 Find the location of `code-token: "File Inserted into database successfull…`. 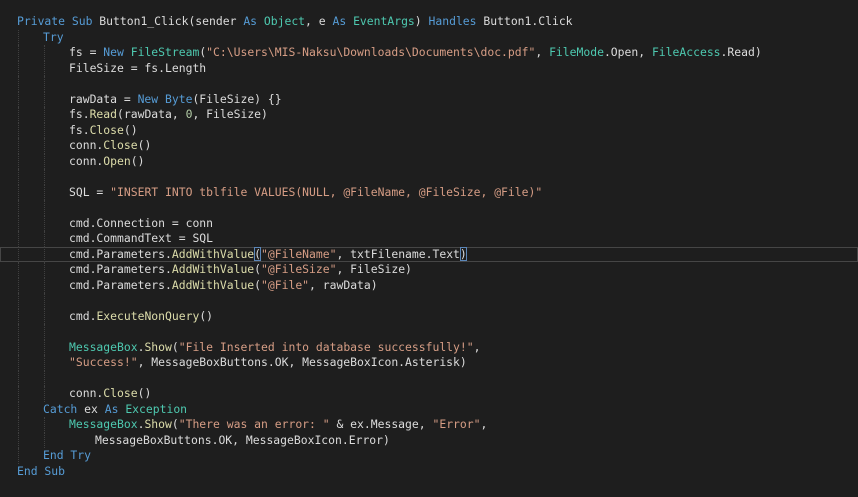

code-token: "File Inserted into database successfull… is located at coordinates (326, 346).